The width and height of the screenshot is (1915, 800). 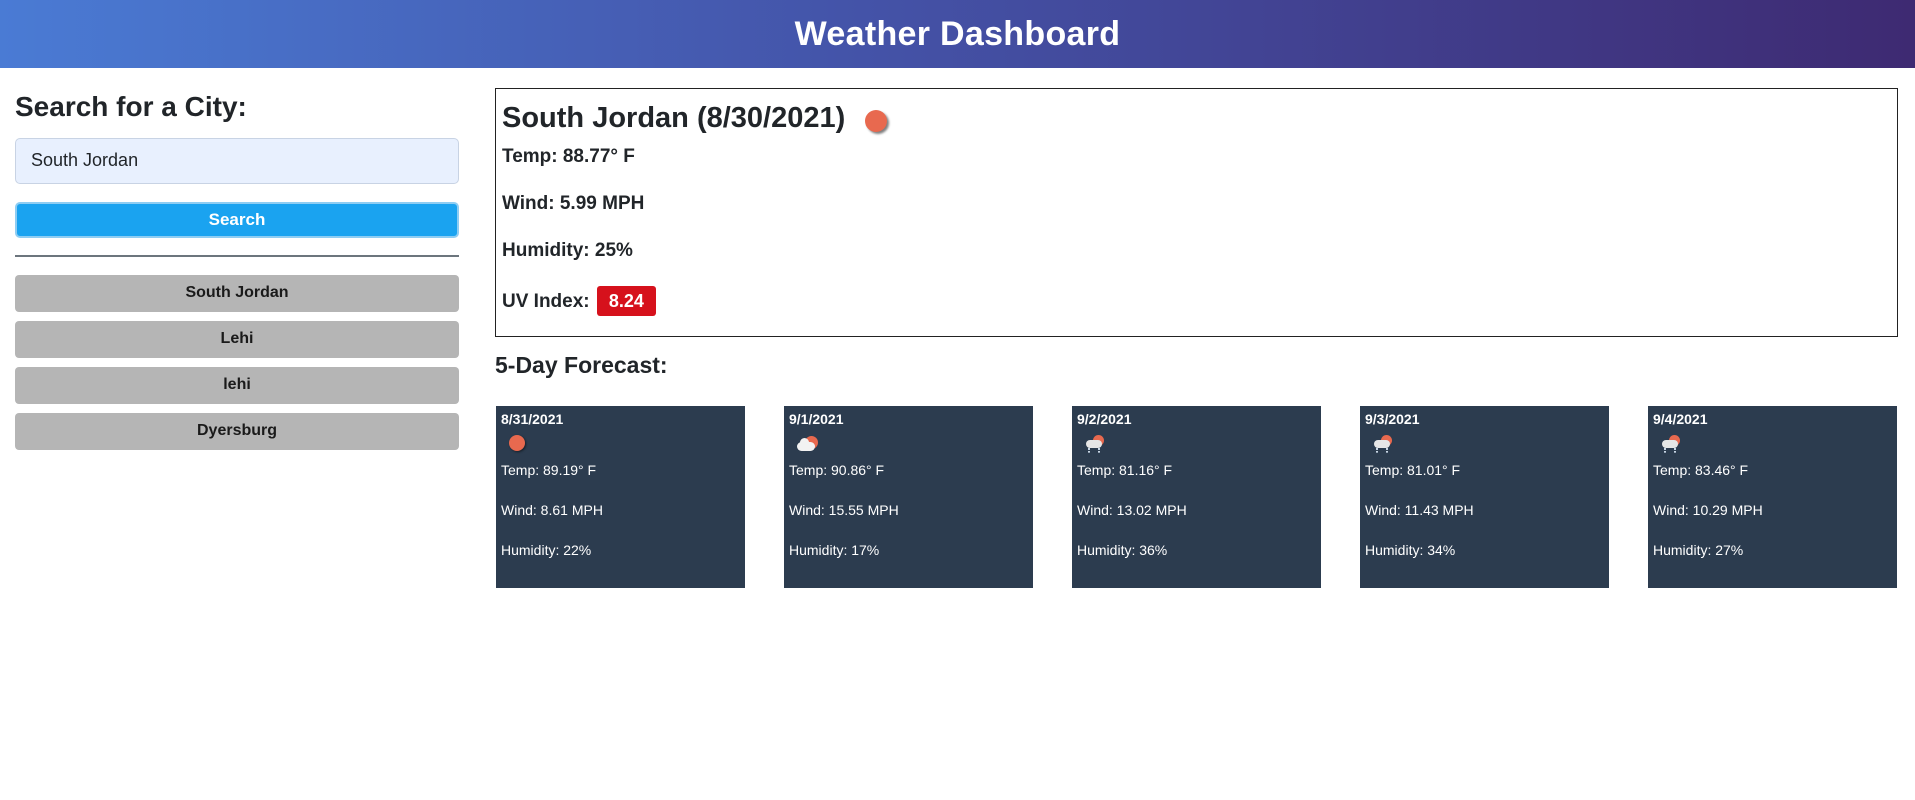 I want to click on sidebar-divider, so click(x=237, y=255).